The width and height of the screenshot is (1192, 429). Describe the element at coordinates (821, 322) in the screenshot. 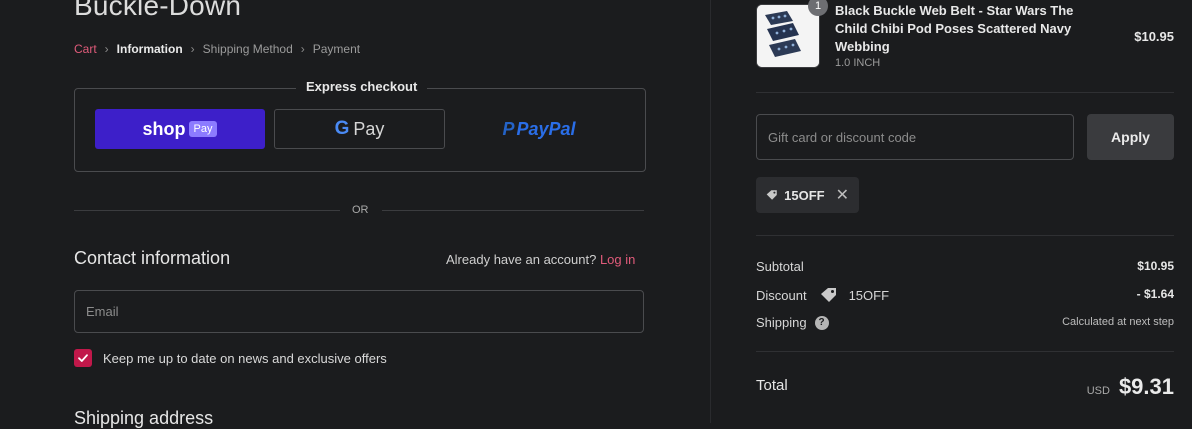

I see `help-icon: ?` at that location.